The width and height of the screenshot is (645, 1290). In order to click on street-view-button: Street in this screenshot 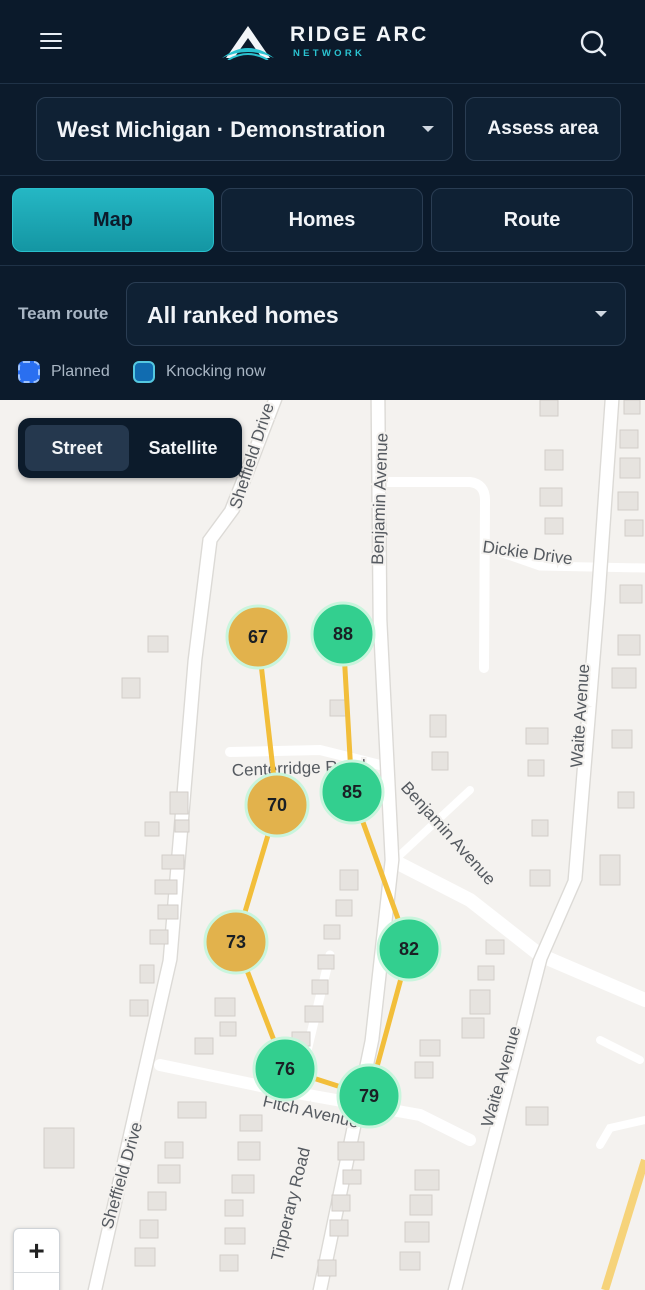, I will do `click(77, 448)`.